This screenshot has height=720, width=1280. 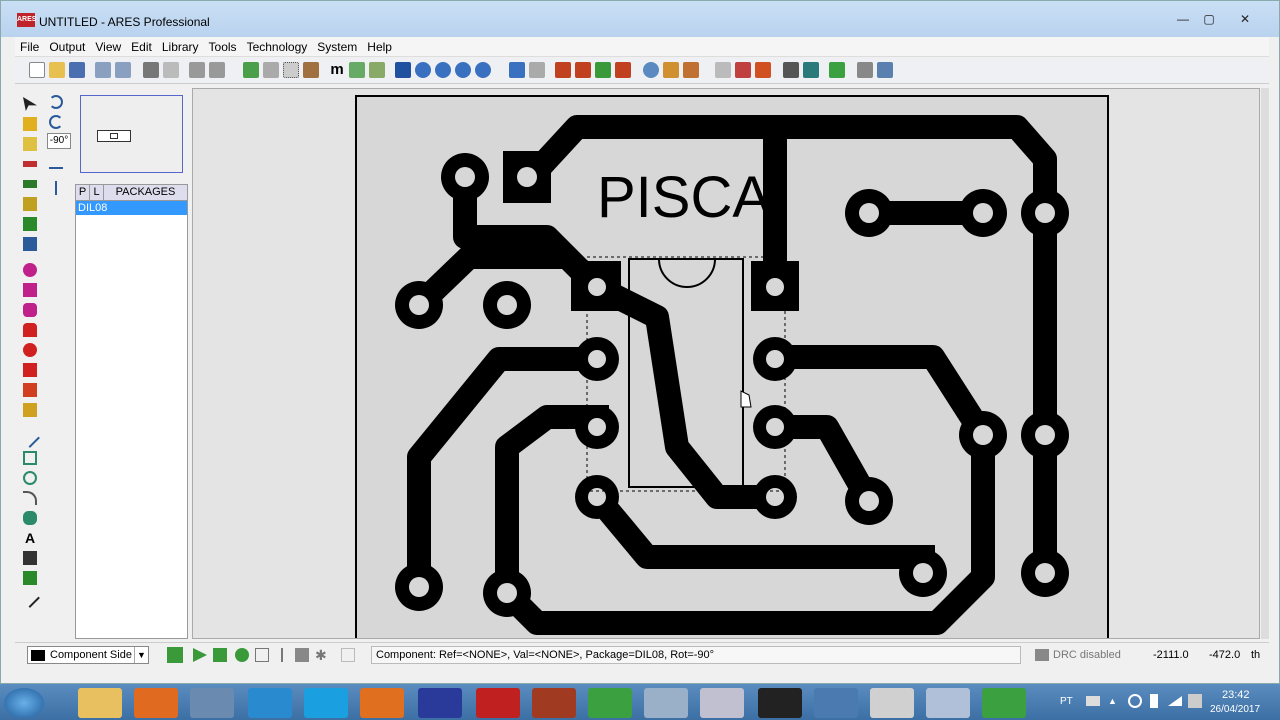 What do you see at coordinates (348, 655) in the screenshot?
I see `target-icon` at bounding box center [348, 655].